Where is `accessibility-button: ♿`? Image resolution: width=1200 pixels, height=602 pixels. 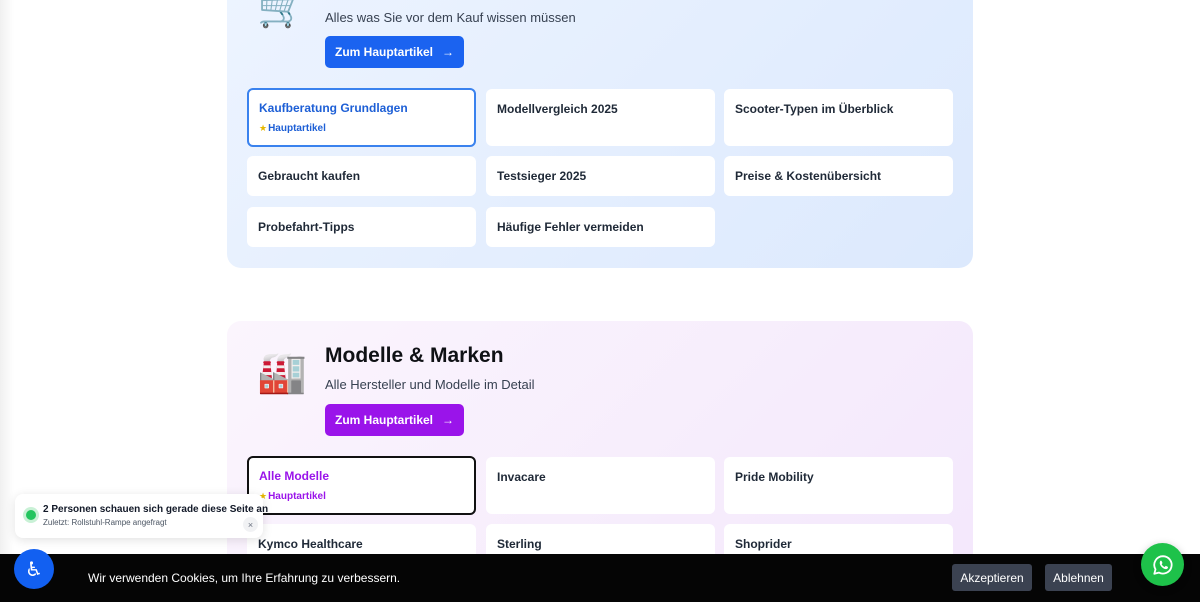 accessibility-button: ♿ is located at coordinates (34, 569).